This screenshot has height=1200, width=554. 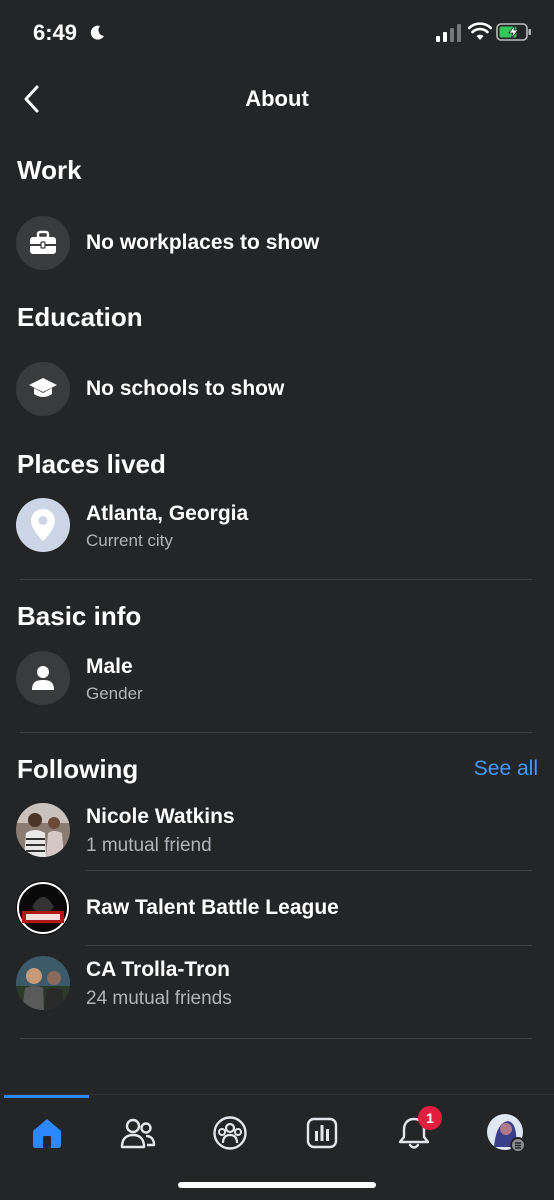 I want to click on education-icon-circle, so click(x=43, y=389).